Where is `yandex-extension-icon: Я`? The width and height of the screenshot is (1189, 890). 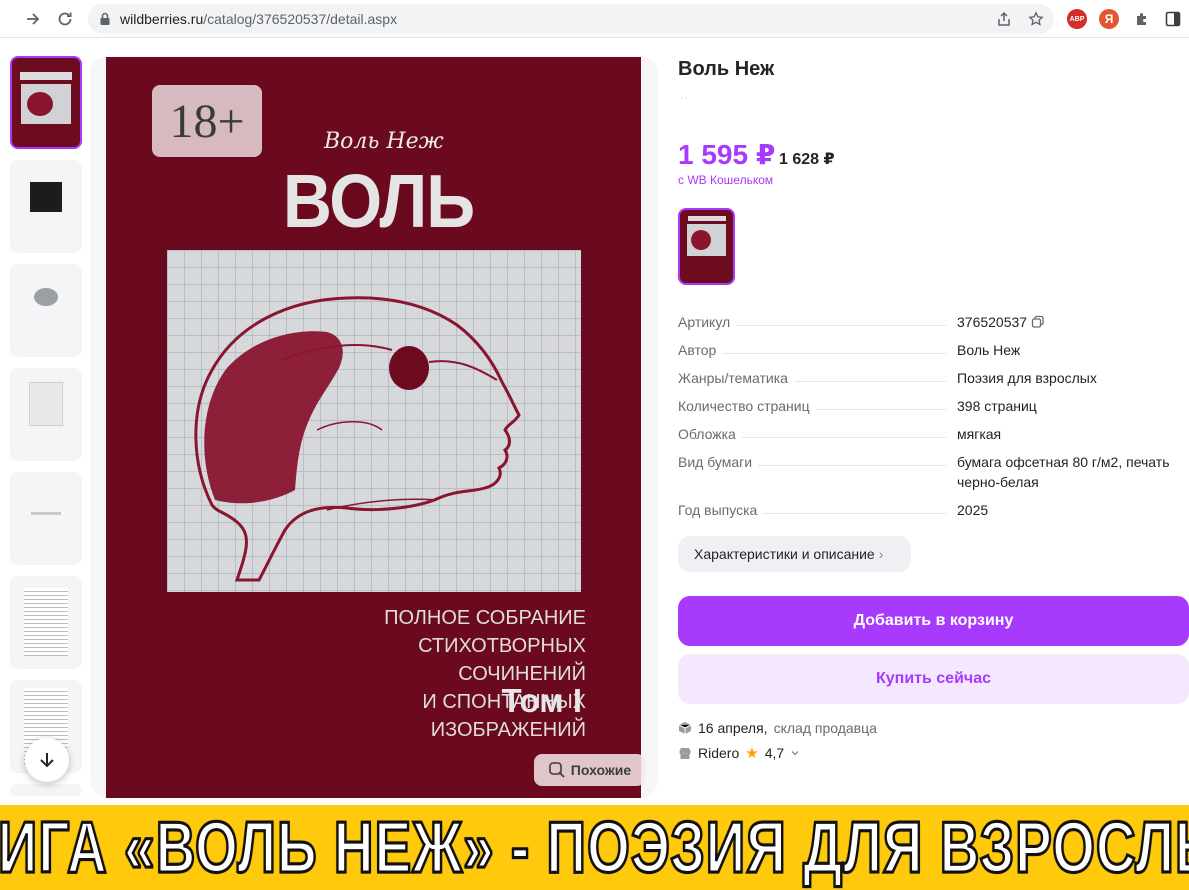
yandex-extension-icon: Я is located at coordinates (1109, 19).